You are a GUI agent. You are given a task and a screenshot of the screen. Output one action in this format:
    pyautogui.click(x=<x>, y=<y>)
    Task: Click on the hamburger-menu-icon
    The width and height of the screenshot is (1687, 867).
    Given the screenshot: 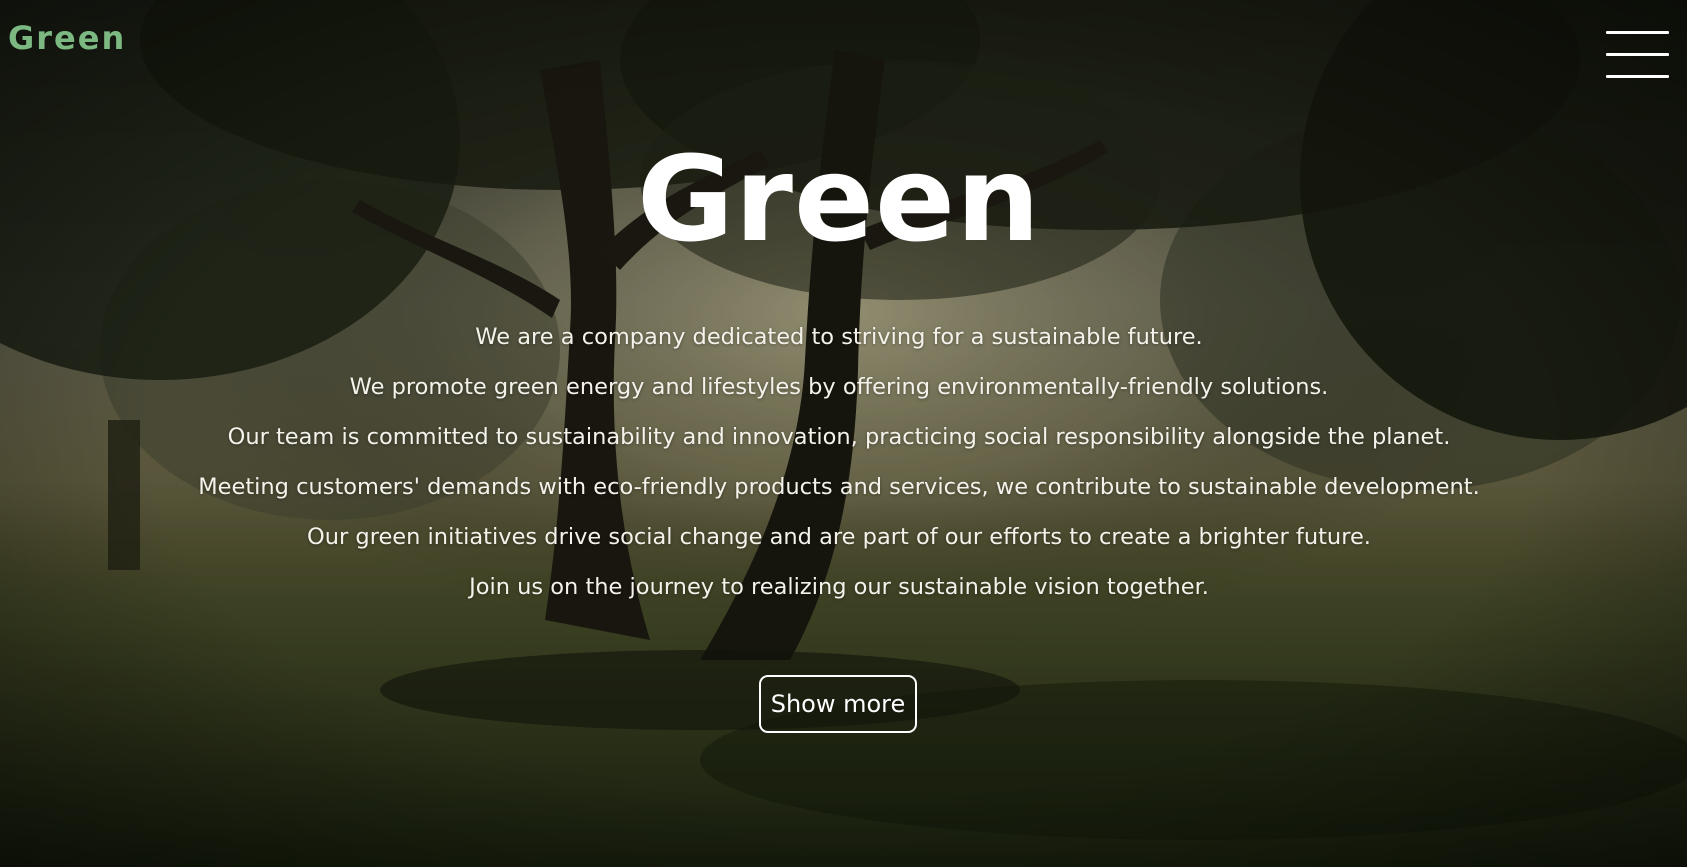 What is the action you would take?
    pyautogui.click(x=1637, y=55)
    